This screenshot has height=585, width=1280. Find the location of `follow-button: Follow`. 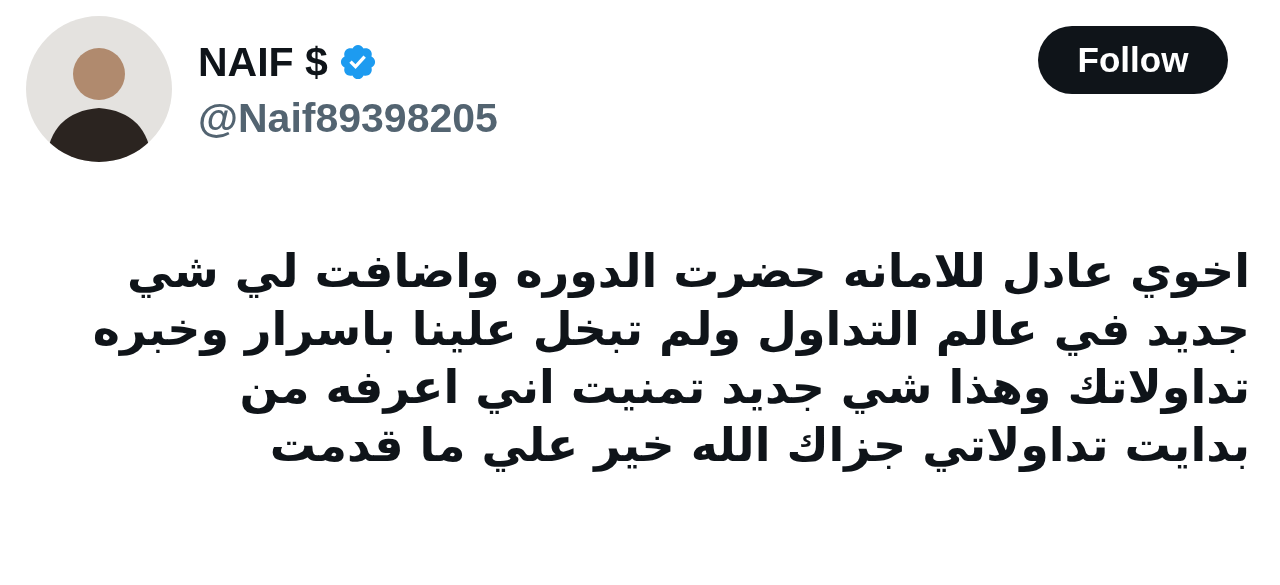

follow-button: Follow is located at coordinates (1133, 60).